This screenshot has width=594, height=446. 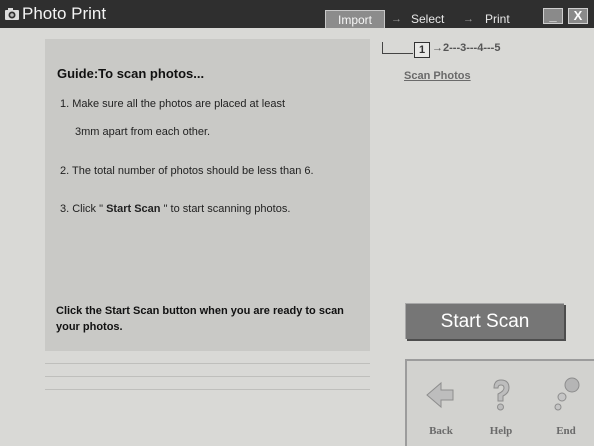 I want to click on navigation-panel: Back Help End, so click(x=499, y=402).